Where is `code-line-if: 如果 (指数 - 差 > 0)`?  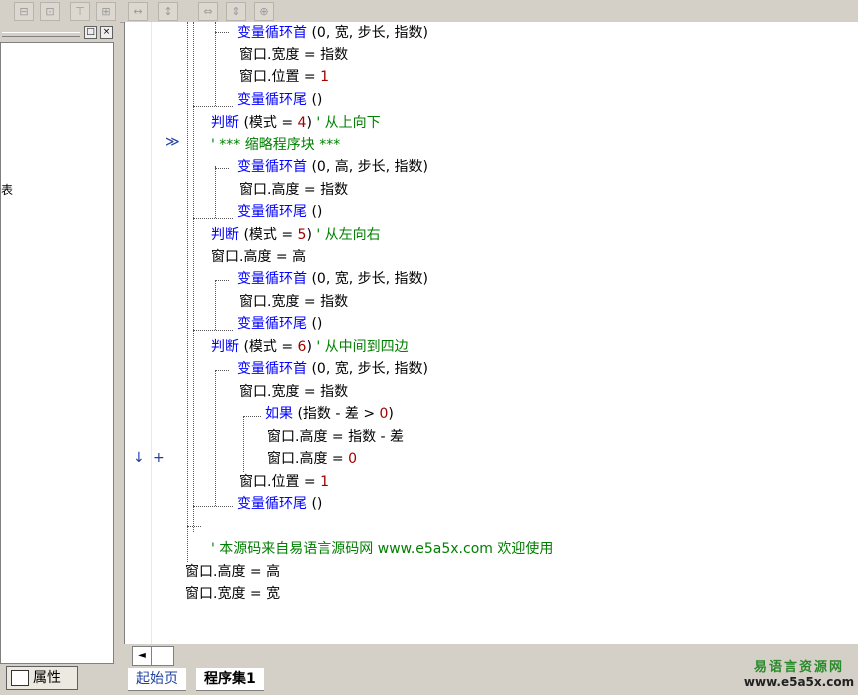 code-line-if: 如果 (指数 - 差 > 0) is located at coordinates (329, 414).